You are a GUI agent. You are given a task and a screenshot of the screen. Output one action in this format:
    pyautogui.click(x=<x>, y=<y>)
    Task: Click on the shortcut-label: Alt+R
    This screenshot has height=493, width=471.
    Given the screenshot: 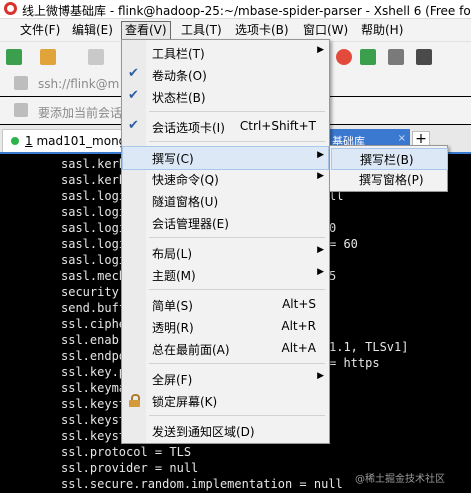 What is the action you would take?
    pyautogui.click(x=298, y=326)
    